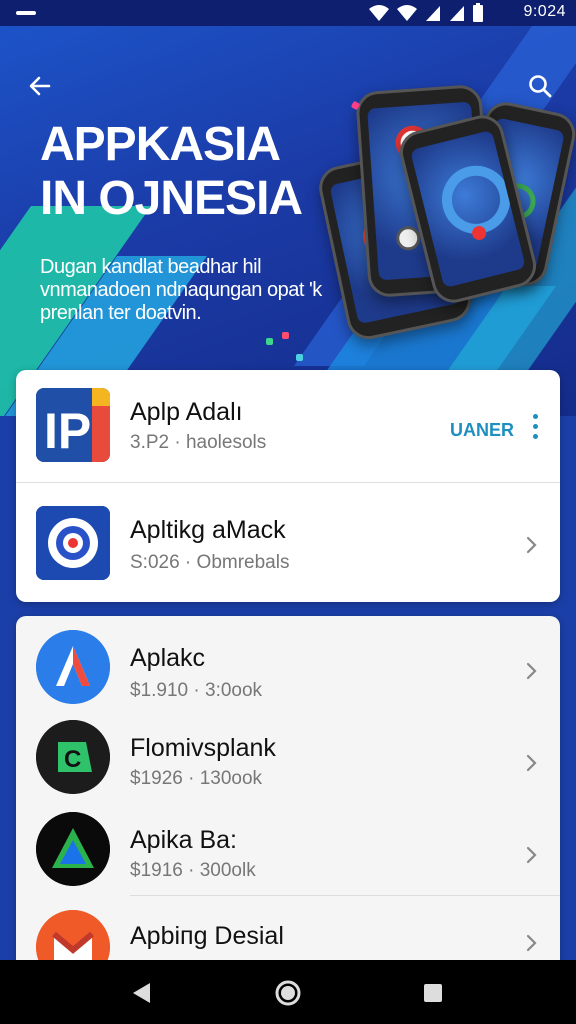 This screenshot has height=1024, width=576. I want to click on app-name: Apbiпg Desial, so click(207, 936).